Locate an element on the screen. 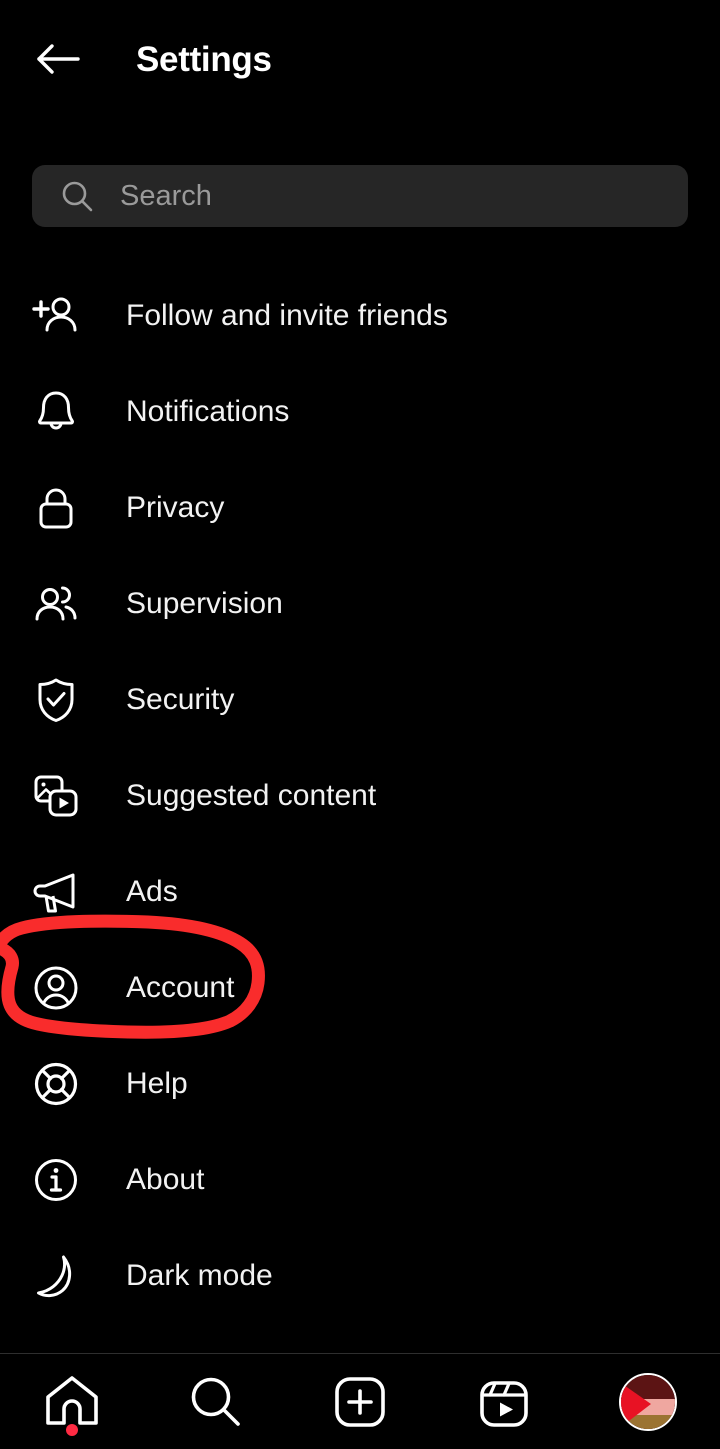 The height and width of the screenshot is (1449, 720). menu-item-security: Security is located at coordinates (360, 700).